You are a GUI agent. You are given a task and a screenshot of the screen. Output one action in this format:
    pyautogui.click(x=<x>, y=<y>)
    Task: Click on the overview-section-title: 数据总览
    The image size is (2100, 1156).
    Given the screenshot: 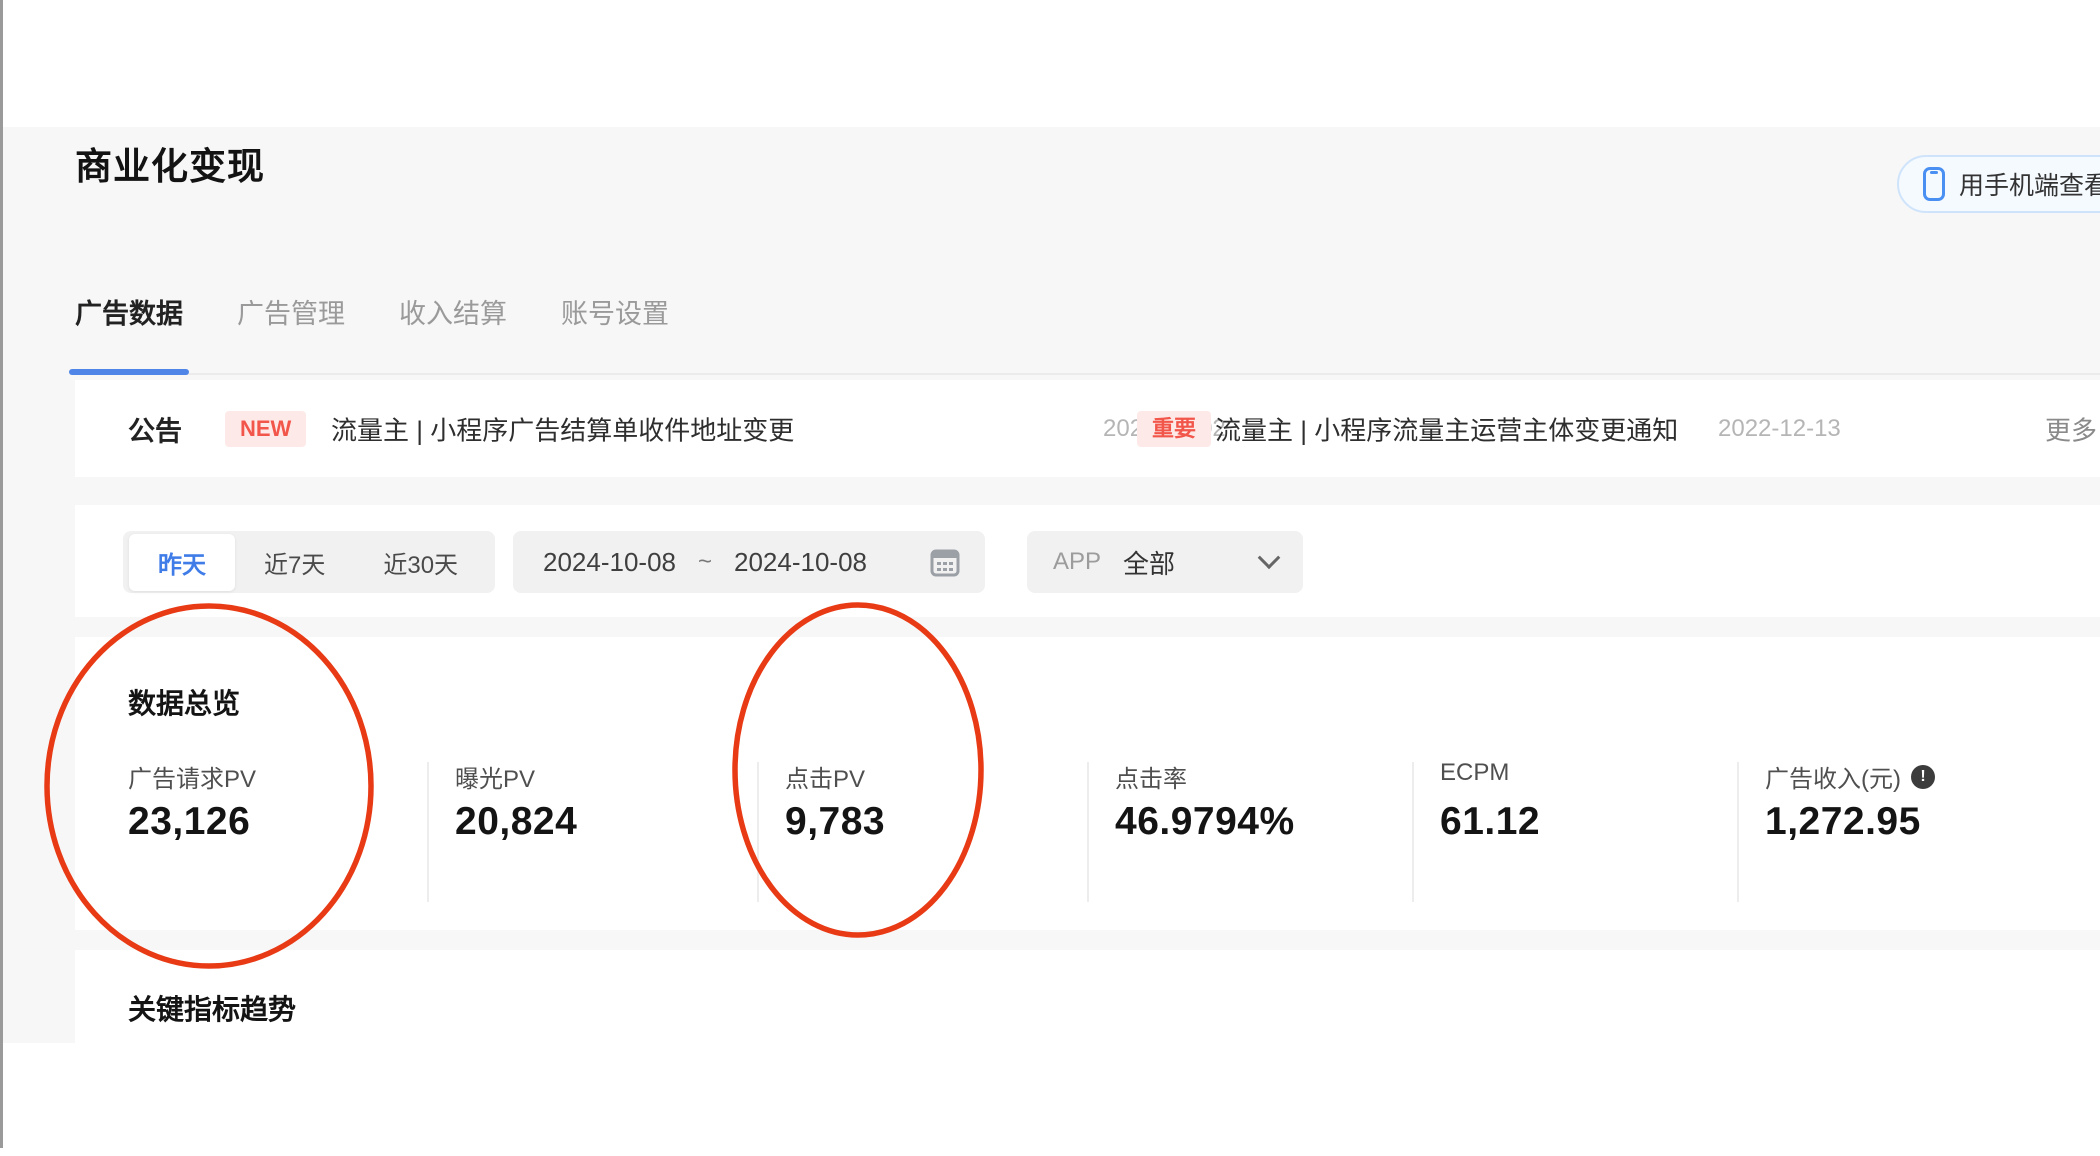 What is the action you would take?
    pyautogui.click(x=184, y=703)
    